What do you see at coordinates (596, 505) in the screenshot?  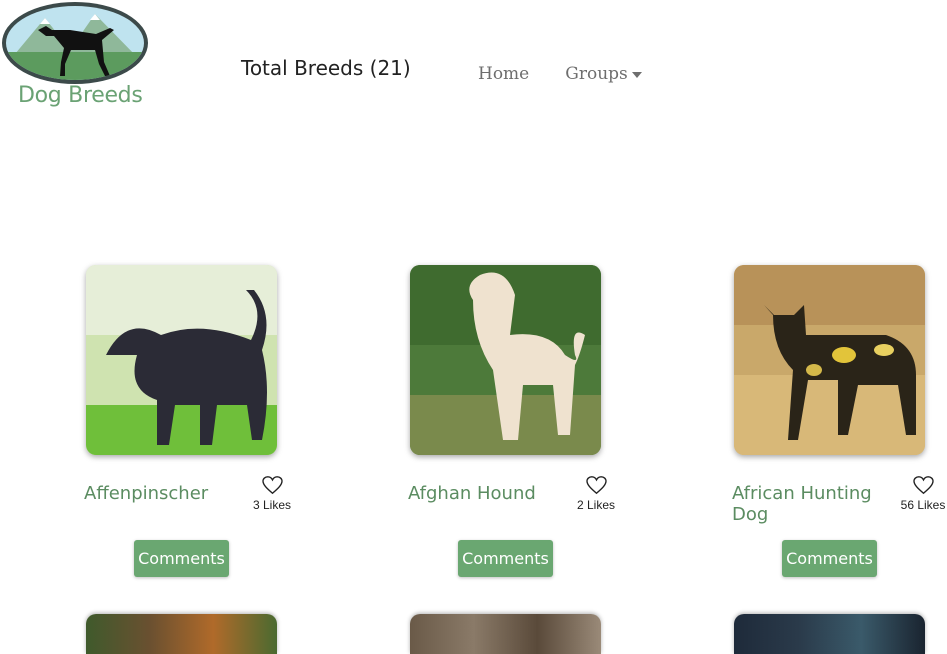 I see `likes-count: 2 Likes` at bounding box center [596, 505].